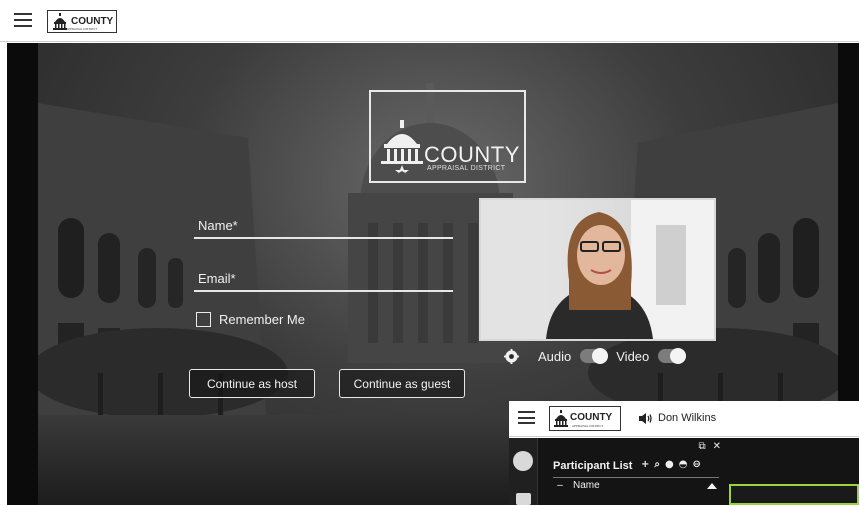 The width and height of the screenshot is (859, 505). I want to click on settings-icon: ⊖, so click(696, 464).